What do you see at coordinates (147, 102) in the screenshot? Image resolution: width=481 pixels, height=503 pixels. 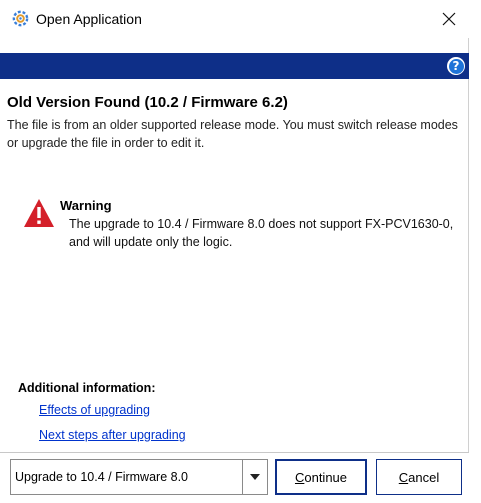 I see `dialog-heading: Old Version Found (10.2 / Firmware 6.2)` at bounding box center [147, 102].